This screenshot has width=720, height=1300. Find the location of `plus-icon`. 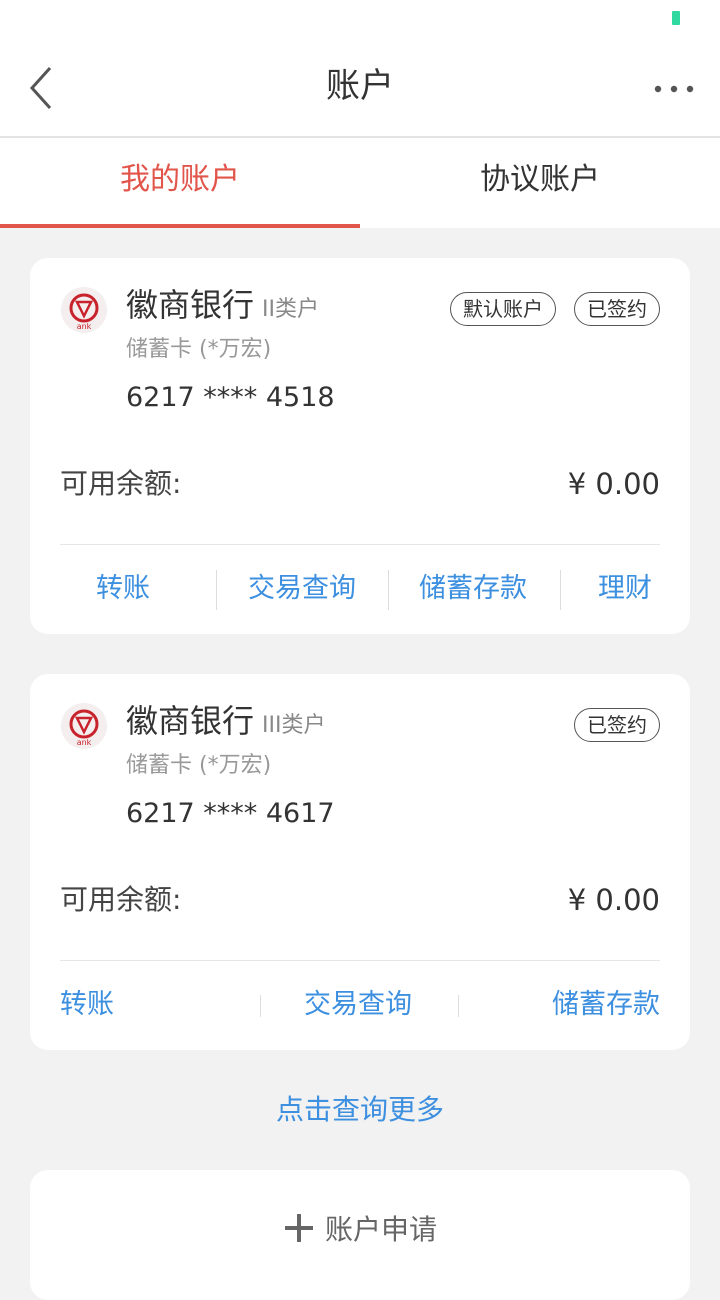

plus-icon is located at coordinates (299, 1228).